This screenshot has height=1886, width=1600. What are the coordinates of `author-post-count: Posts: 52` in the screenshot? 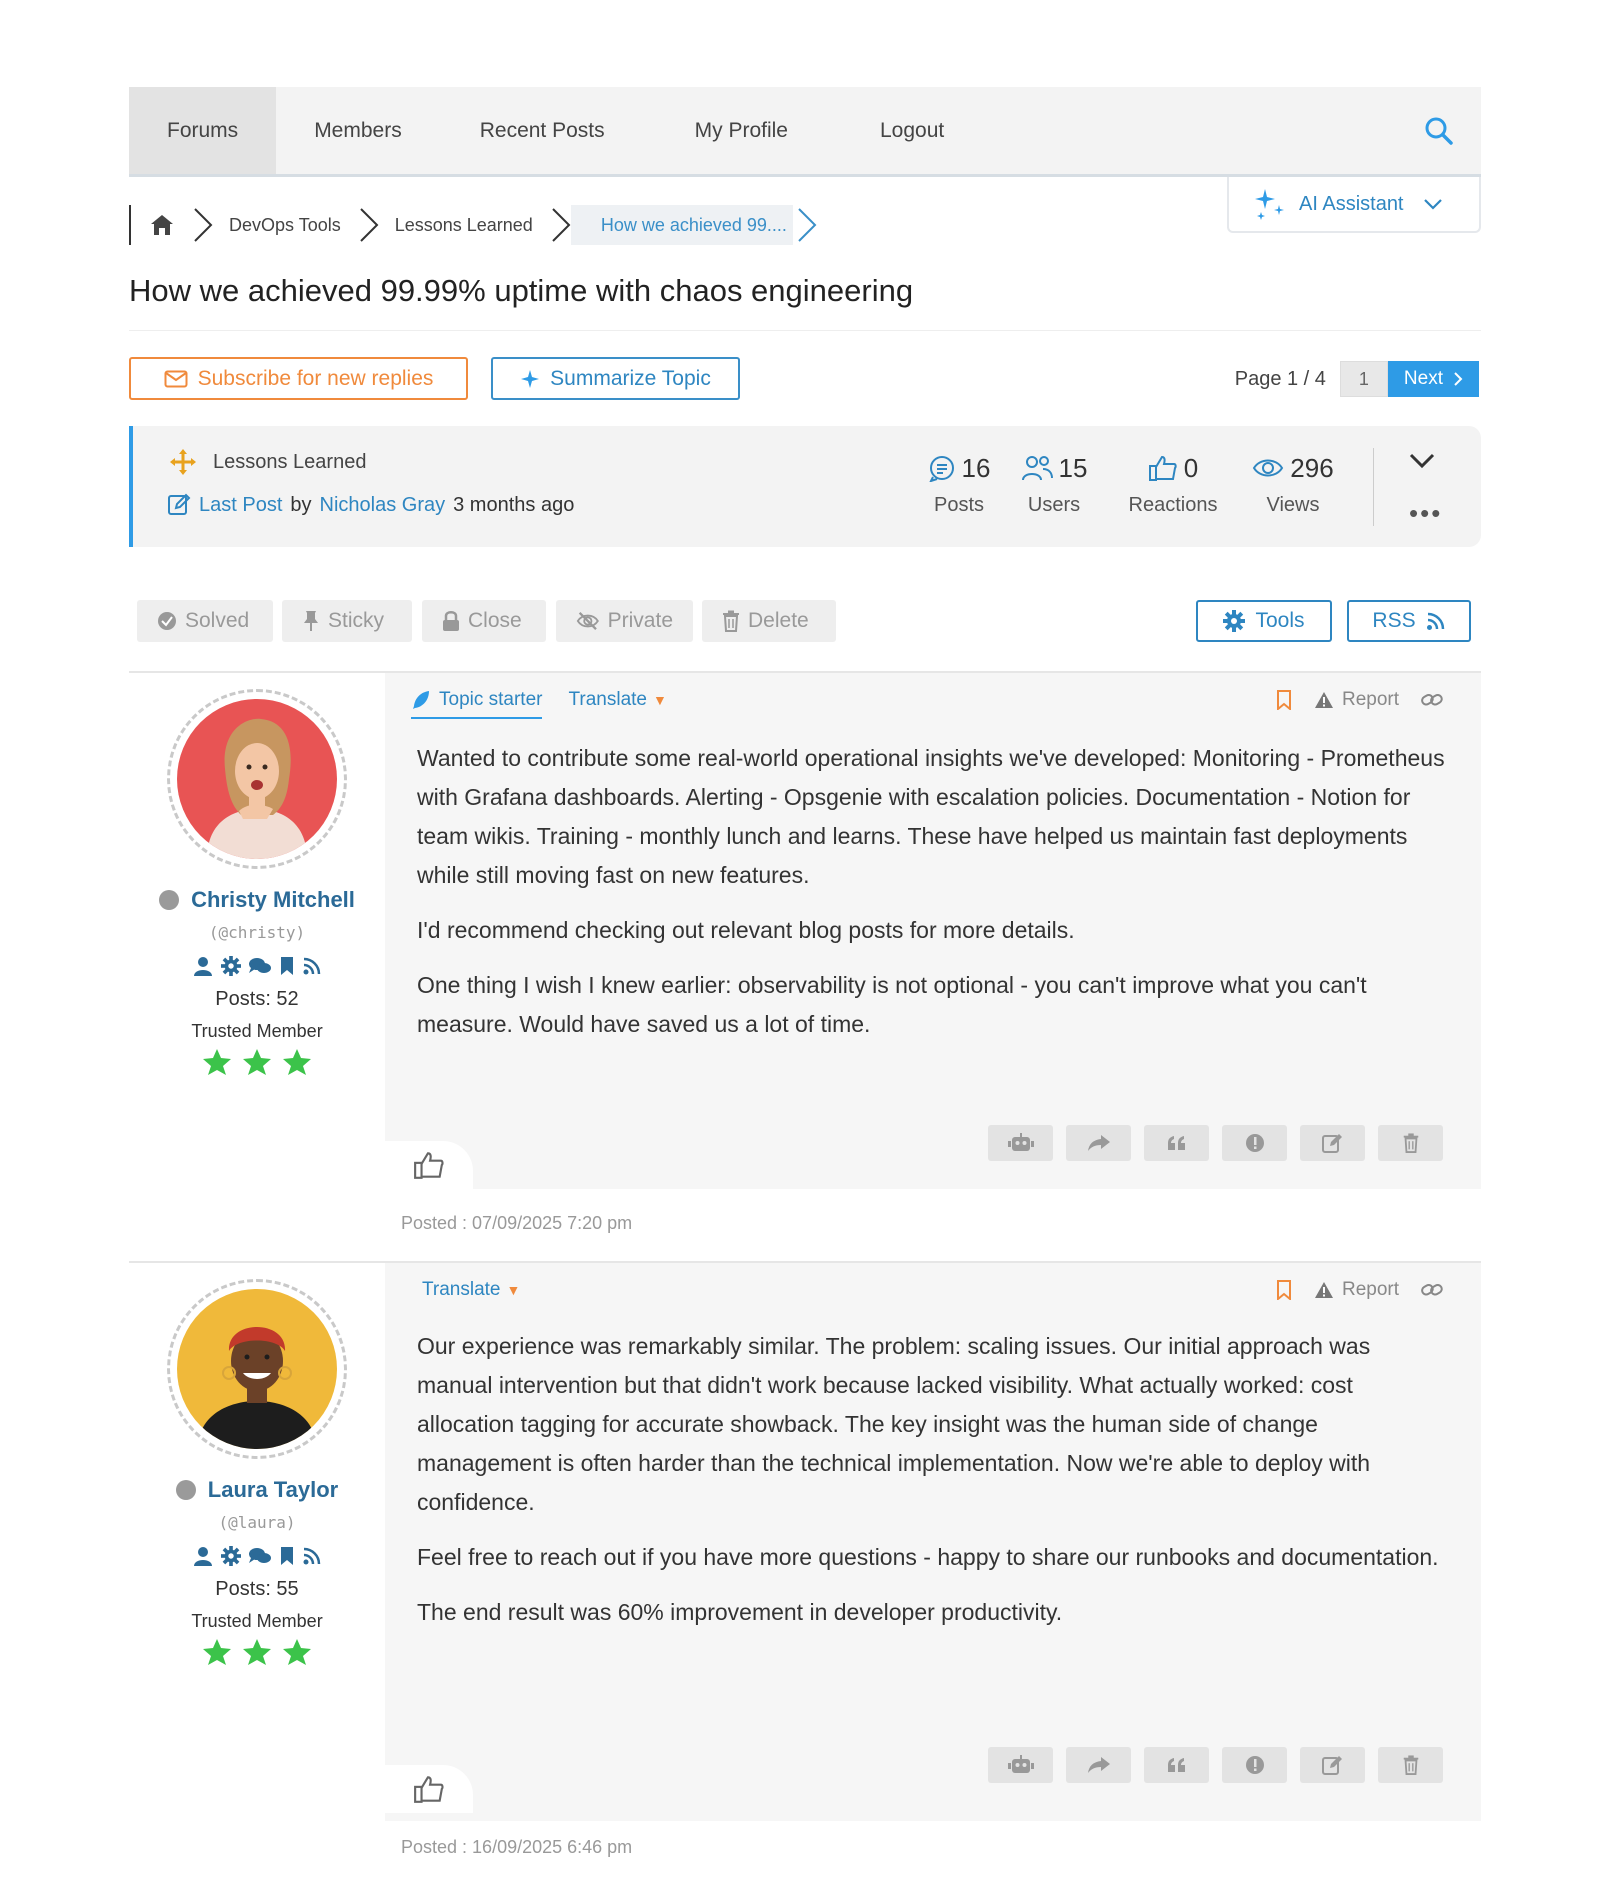 It's located at (257, 999).